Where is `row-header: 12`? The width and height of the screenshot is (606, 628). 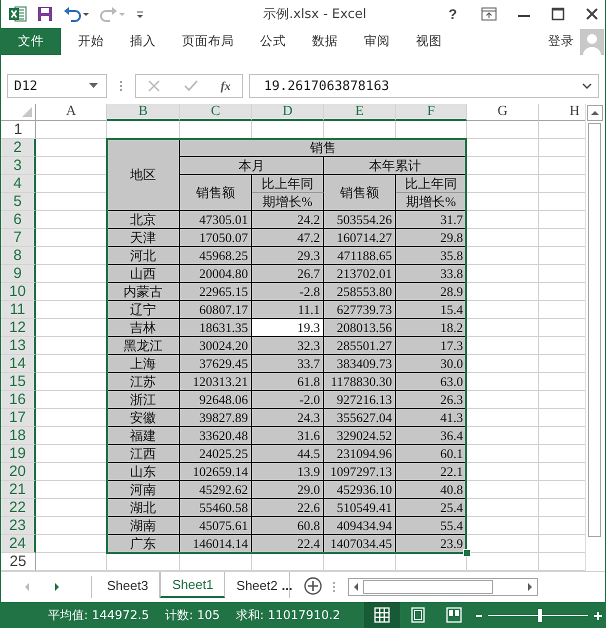 row-header: 12 is located at coordinates (18, 328).